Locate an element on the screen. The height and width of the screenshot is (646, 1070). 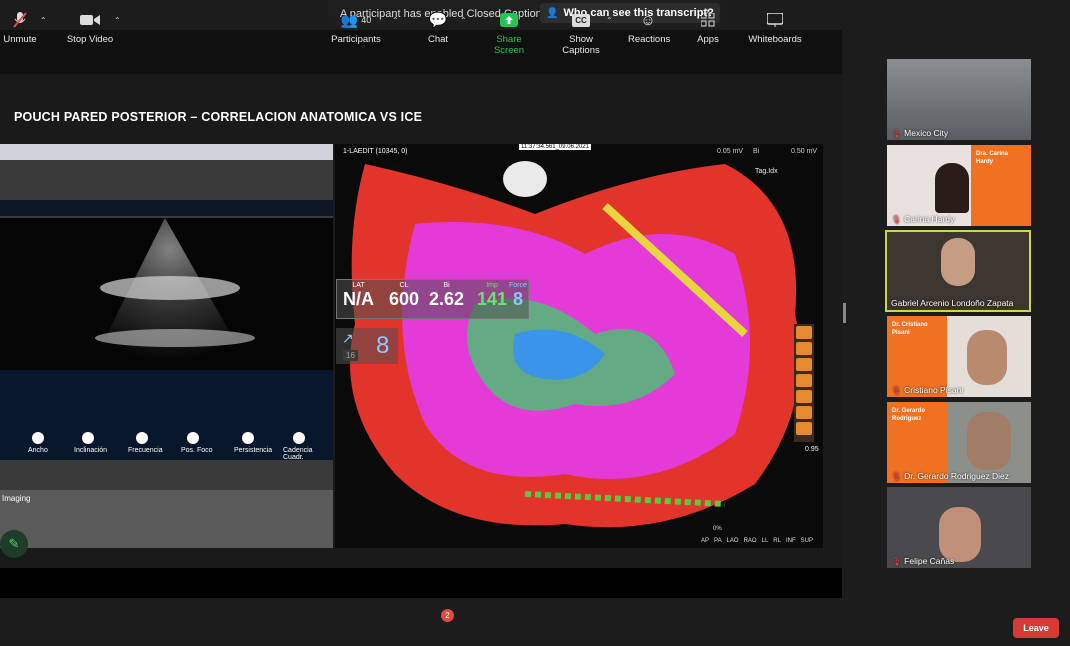
reactions-button: ☺ Reactions is located at coordinates (649, 28).